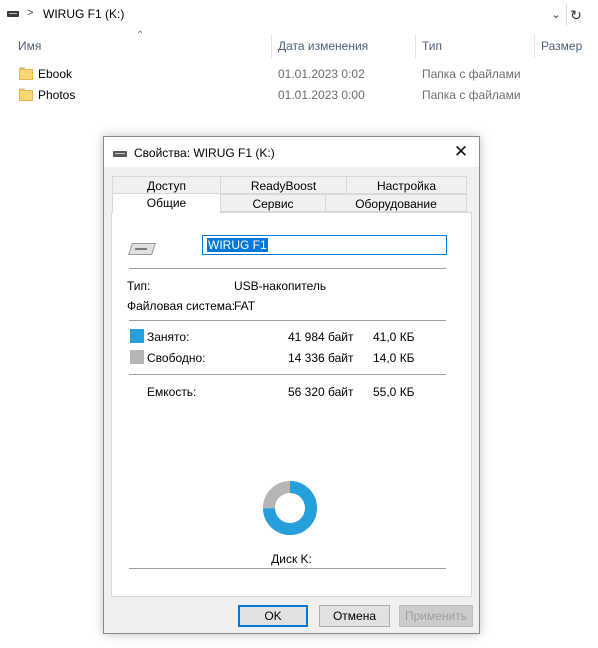 The width and height of the screenshot is (598, 648). I want to click on type-value: USB-накопитель, so click(280, 286).